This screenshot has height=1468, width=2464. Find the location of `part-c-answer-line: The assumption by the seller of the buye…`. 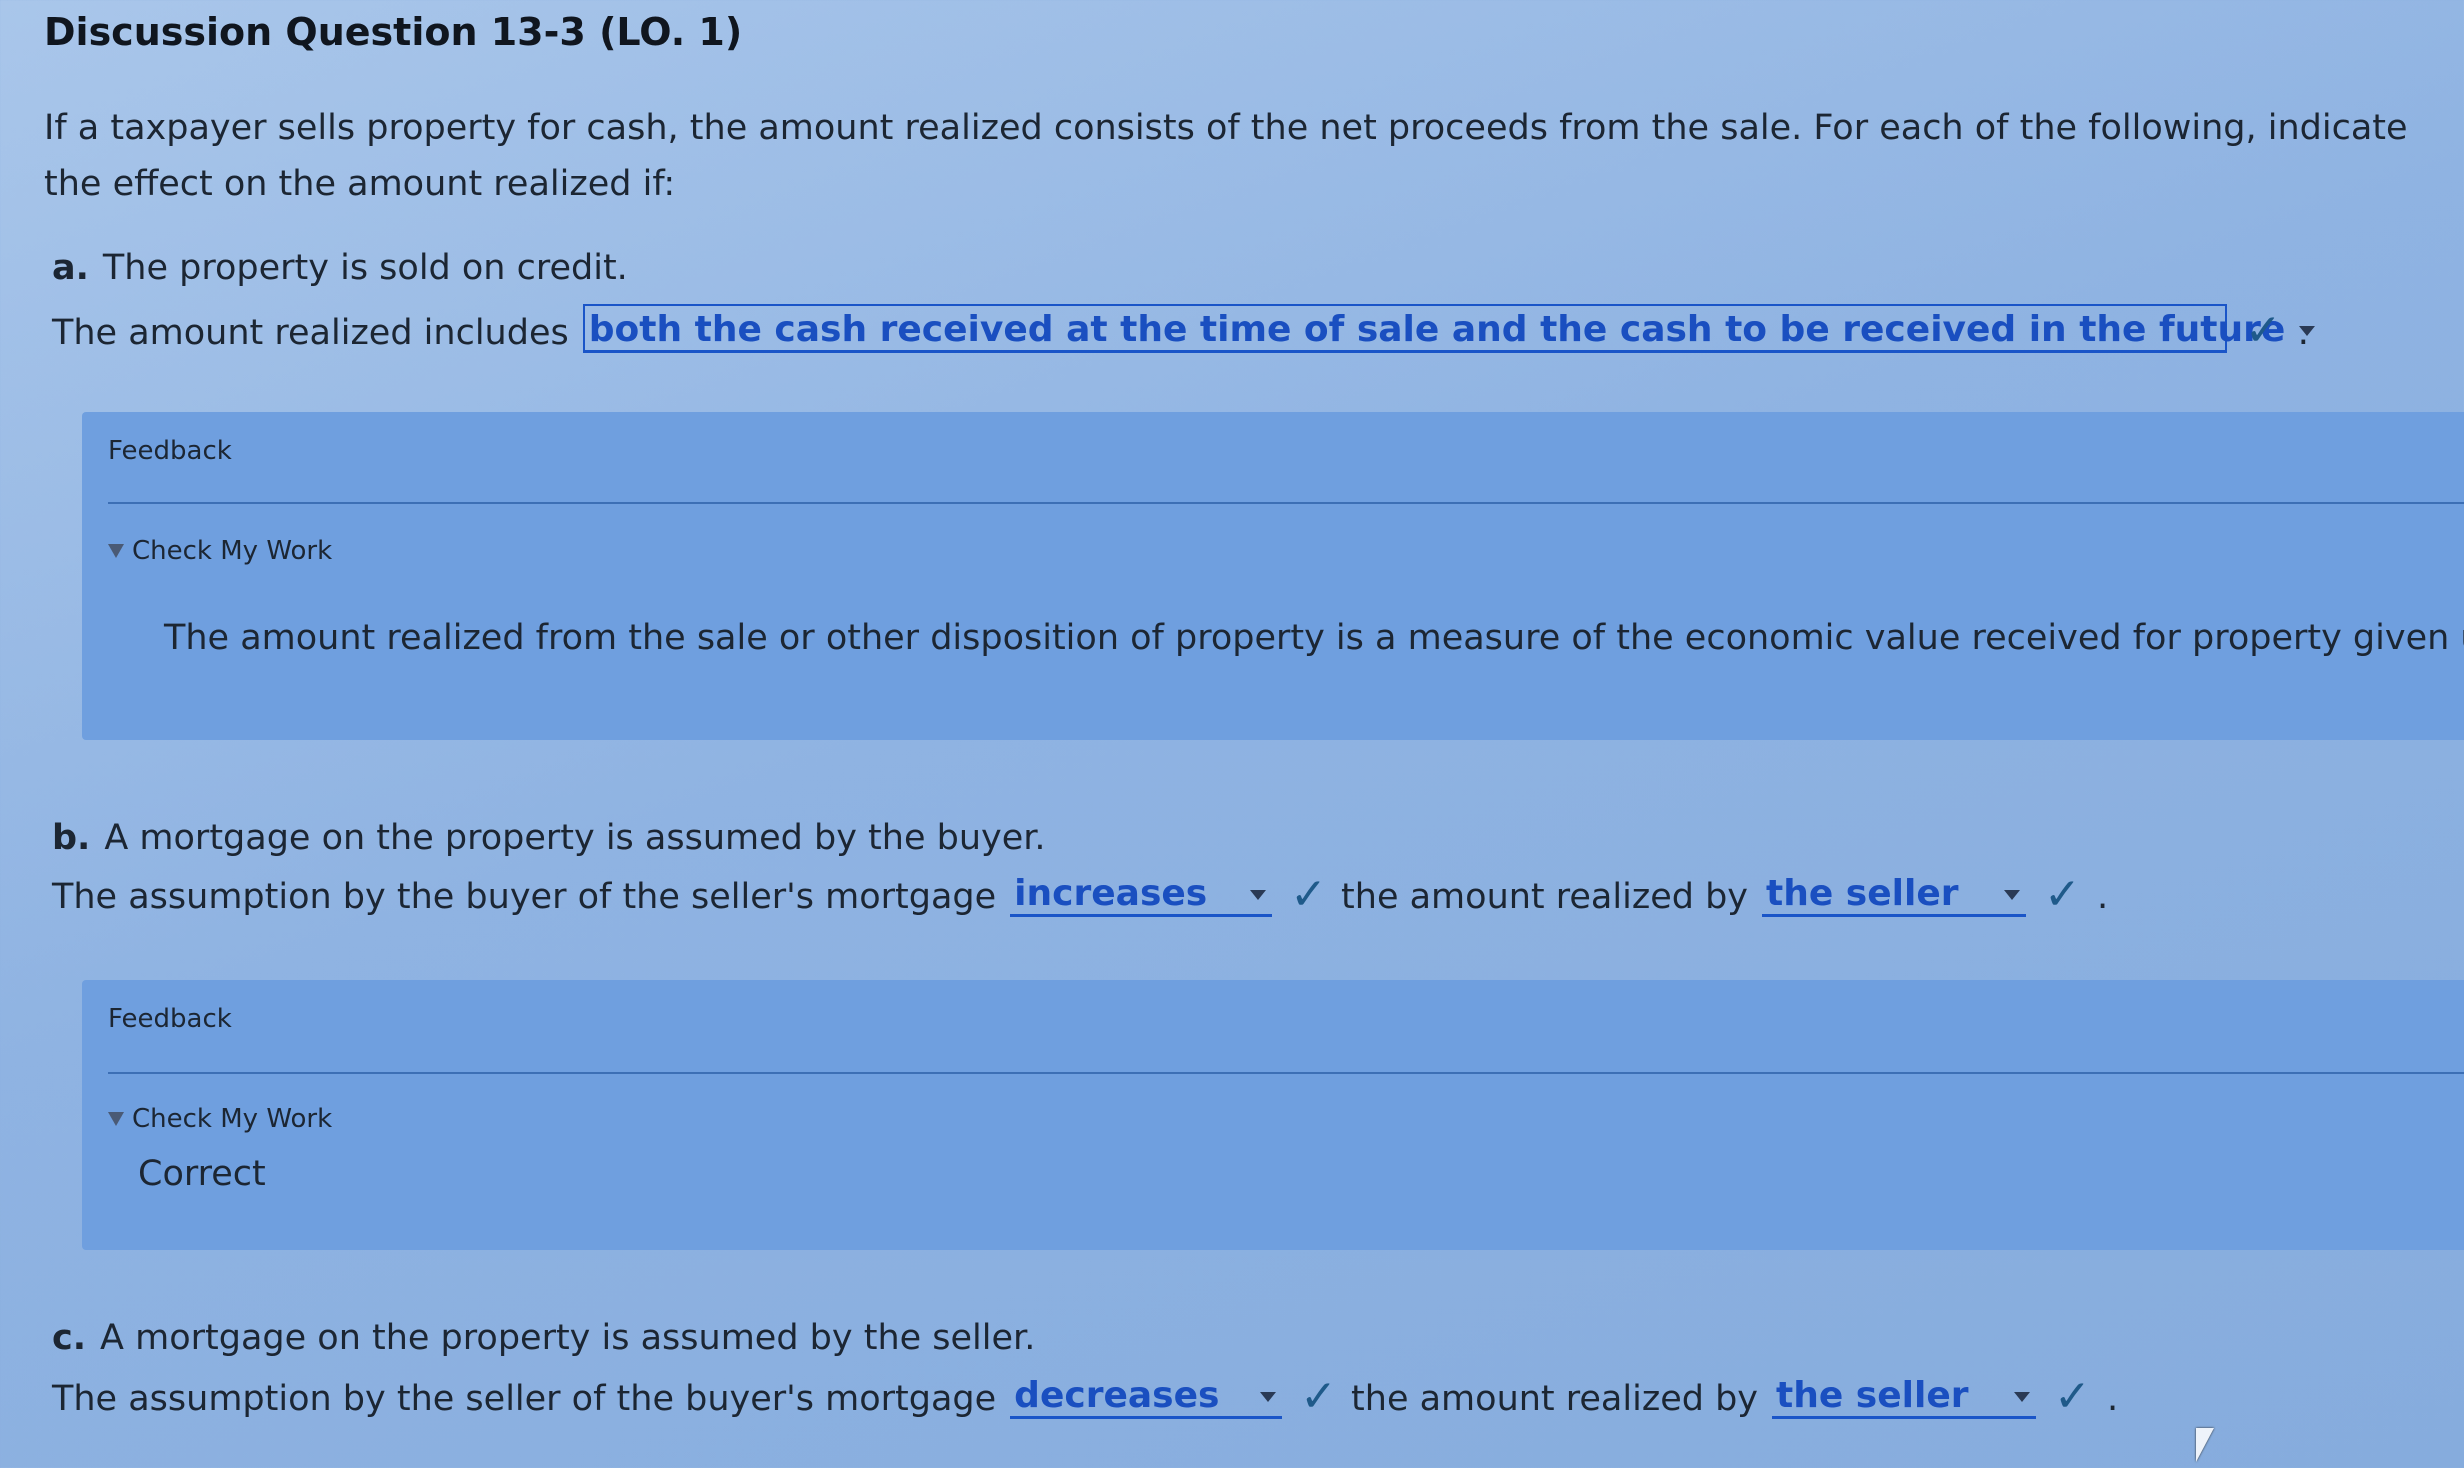

part-c-answer-line: The assumption by the seller of the buye… is located at coordinates (1085, 1395).